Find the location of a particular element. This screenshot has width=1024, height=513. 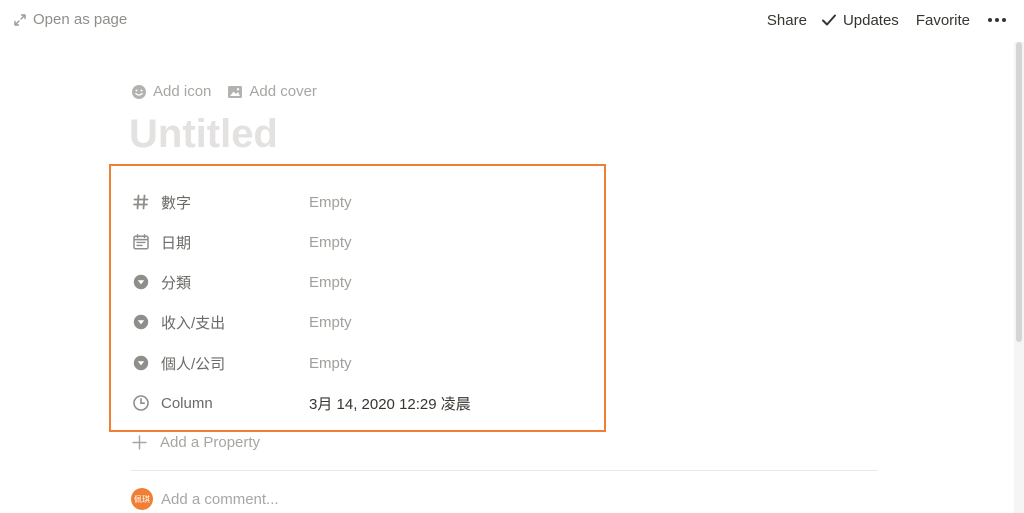

updates-button: Updates is located at coordinates (860, 20).